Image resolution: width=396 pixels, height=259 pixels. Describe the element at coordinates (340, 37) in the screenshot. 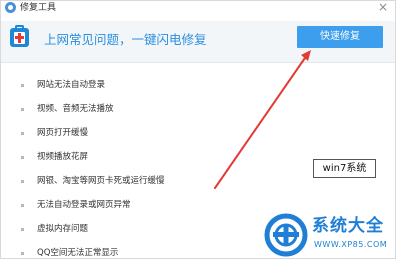

I see `quick-fix-button: 快速修复` at that location.